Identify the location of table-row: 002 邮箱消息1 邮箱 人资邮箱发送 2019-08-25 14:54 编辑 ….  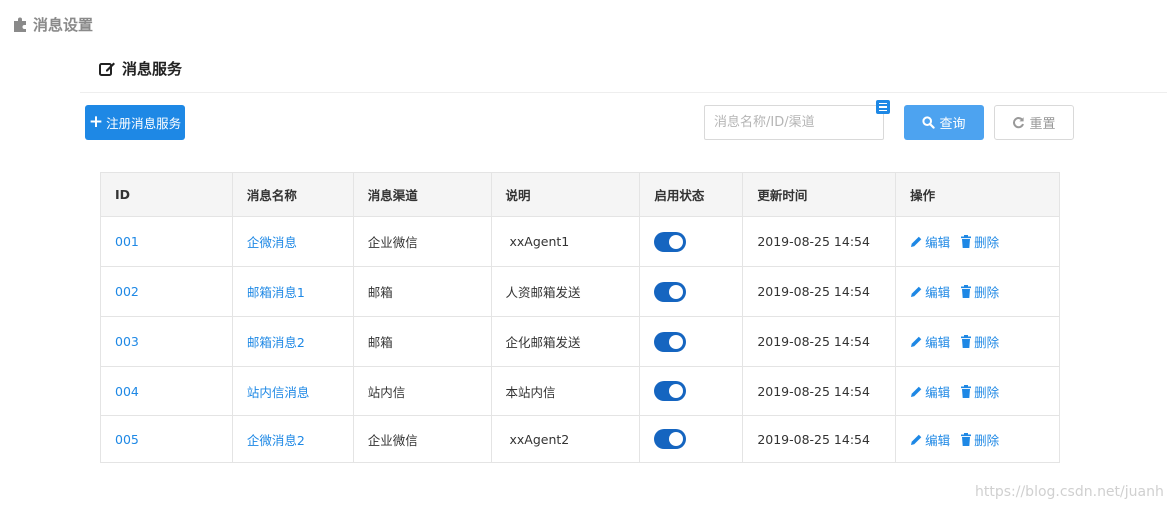
(580, 291).